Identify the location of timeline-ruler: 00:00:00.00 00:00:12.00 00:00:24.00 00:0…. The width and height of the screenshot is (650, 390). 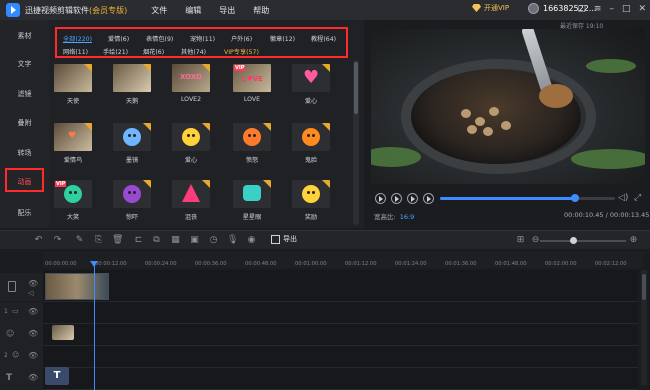
(343, 260).